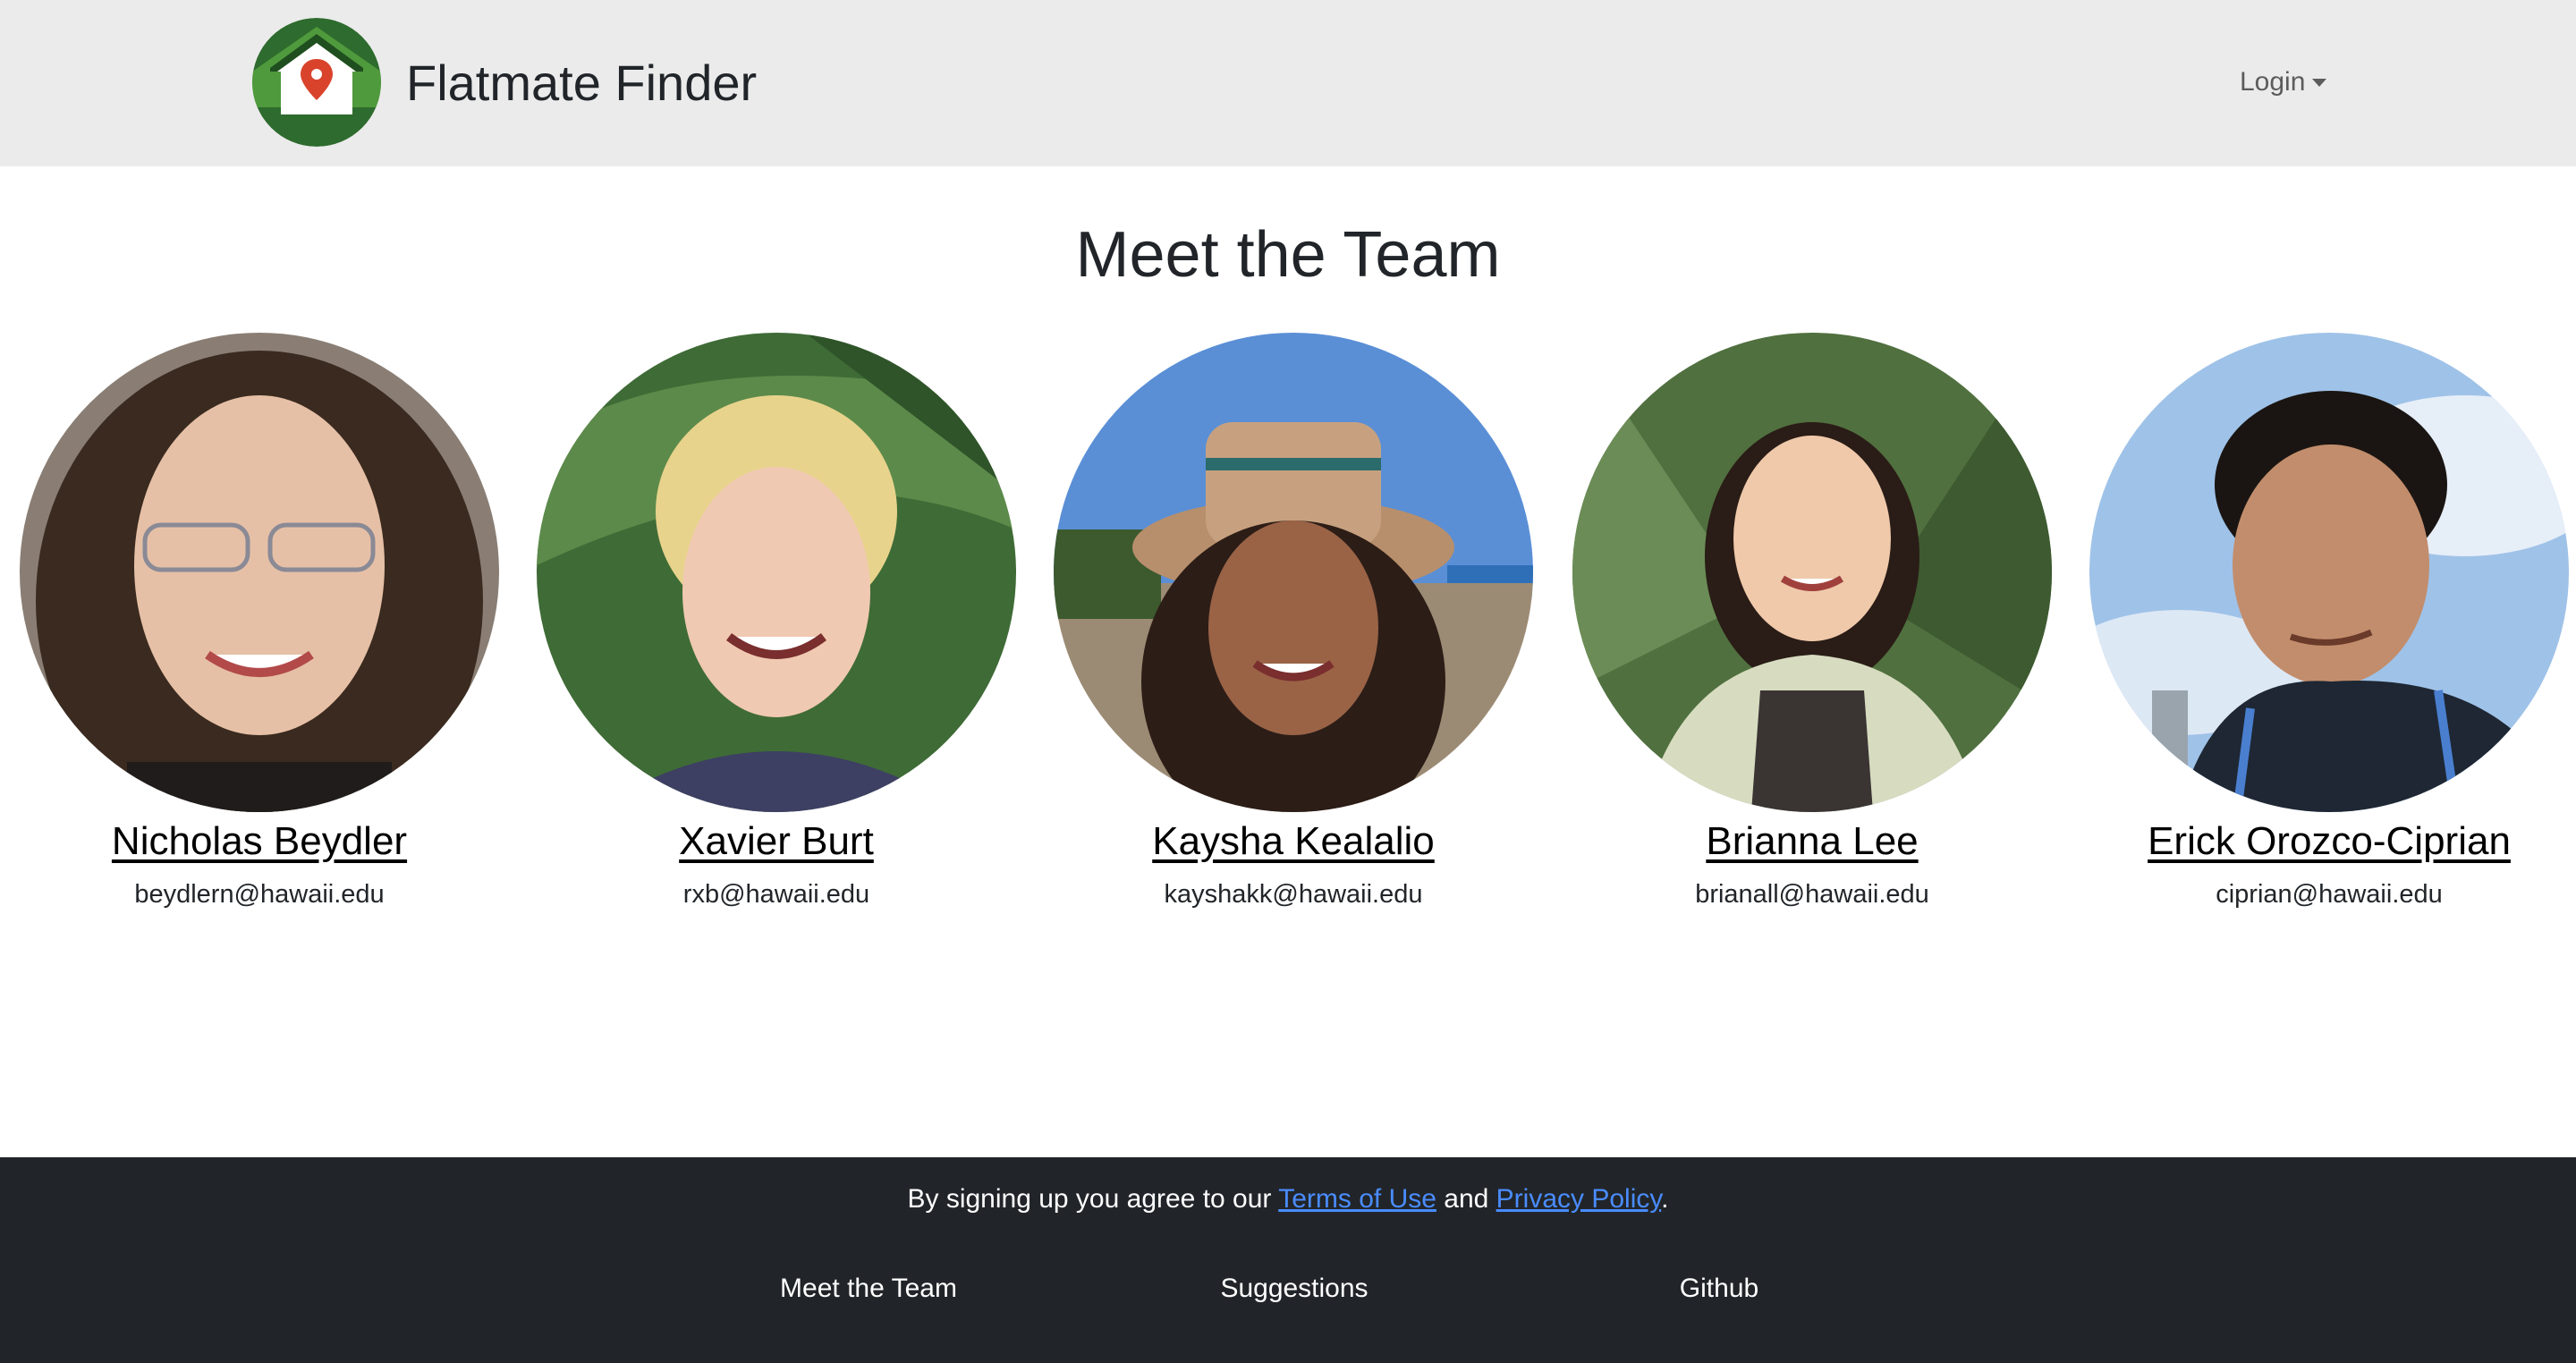  I want to click on login-label: Login, so click(2273, 82).